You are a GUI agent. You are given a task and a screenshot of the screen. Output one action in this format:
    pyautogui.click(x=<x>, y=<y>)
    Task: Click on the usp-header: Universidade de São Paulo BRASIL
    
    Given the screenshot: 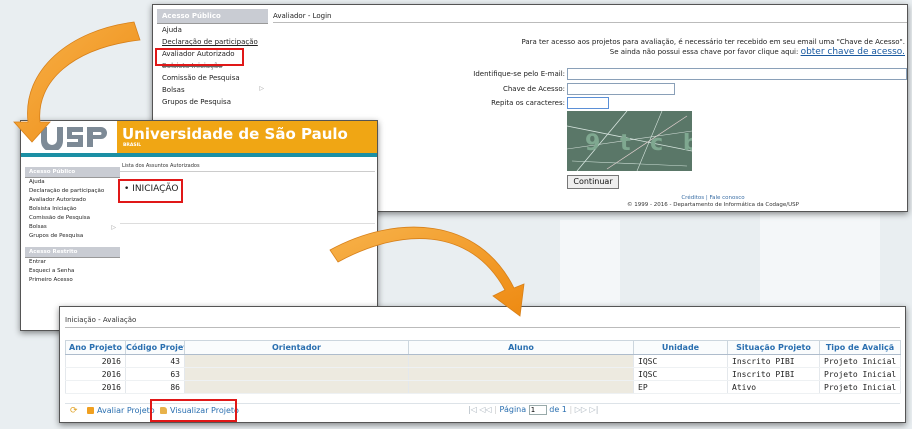 What is the action you would take?
    pyautogui.click(x=199, y=139)
    